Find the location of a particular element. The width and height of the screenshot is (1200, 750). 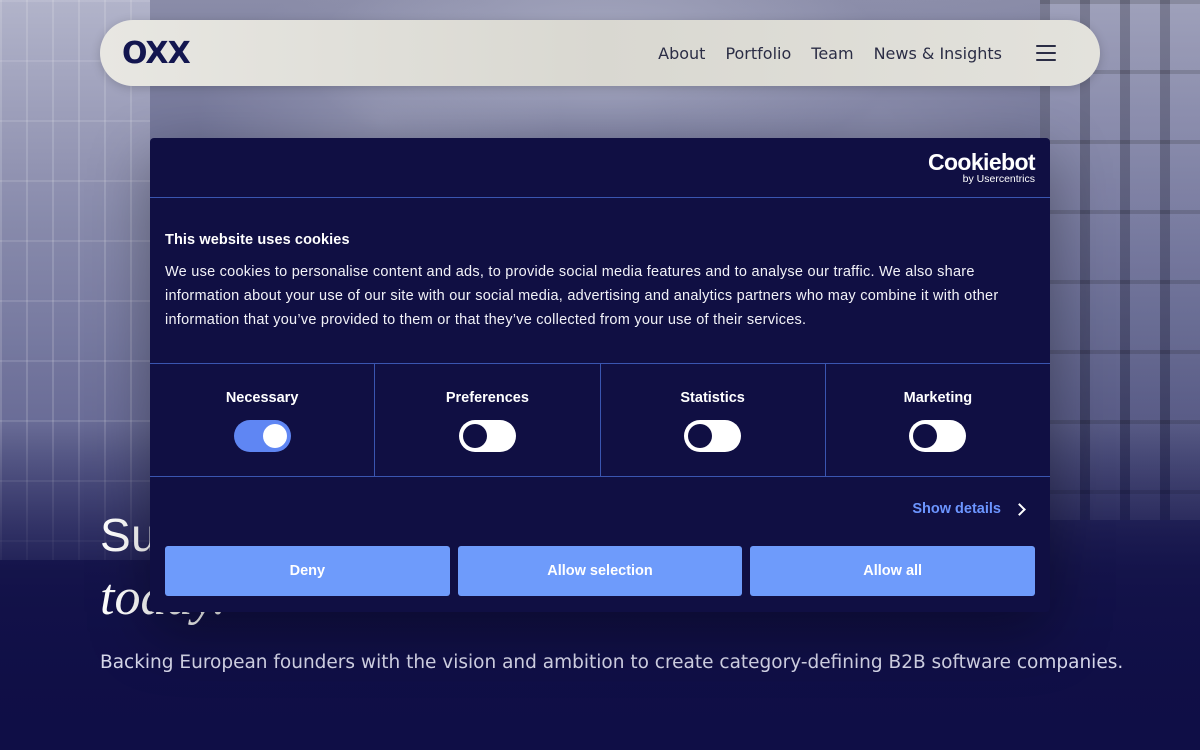

nav-link-team: Team is located at coordinates (832, 53).